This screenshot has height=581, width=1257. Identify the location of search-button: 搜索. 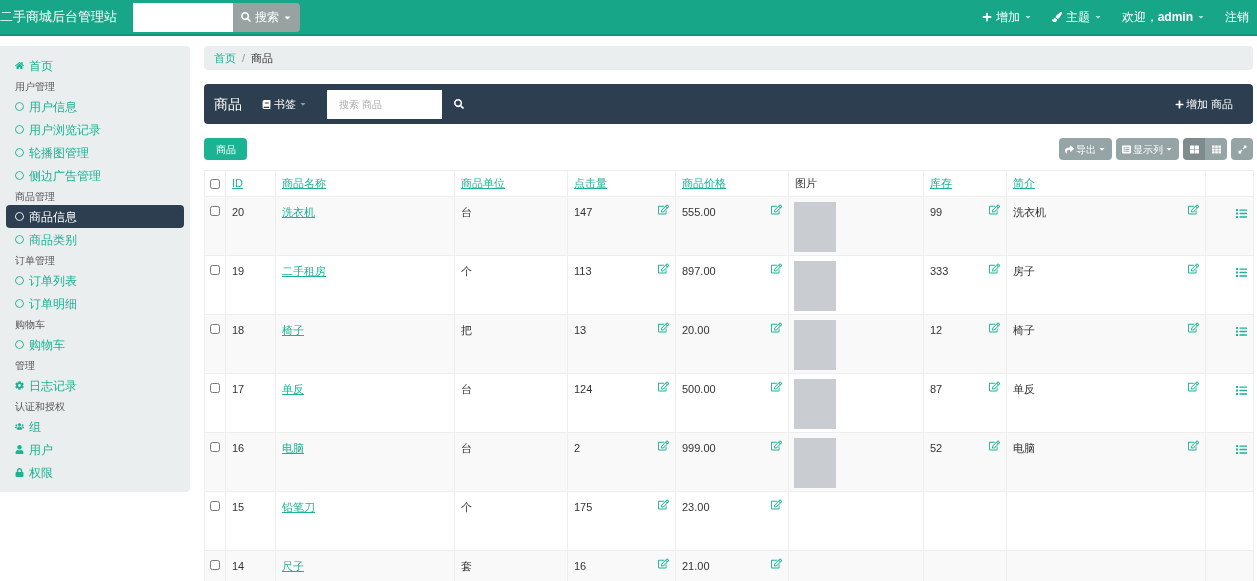
(266, 17).